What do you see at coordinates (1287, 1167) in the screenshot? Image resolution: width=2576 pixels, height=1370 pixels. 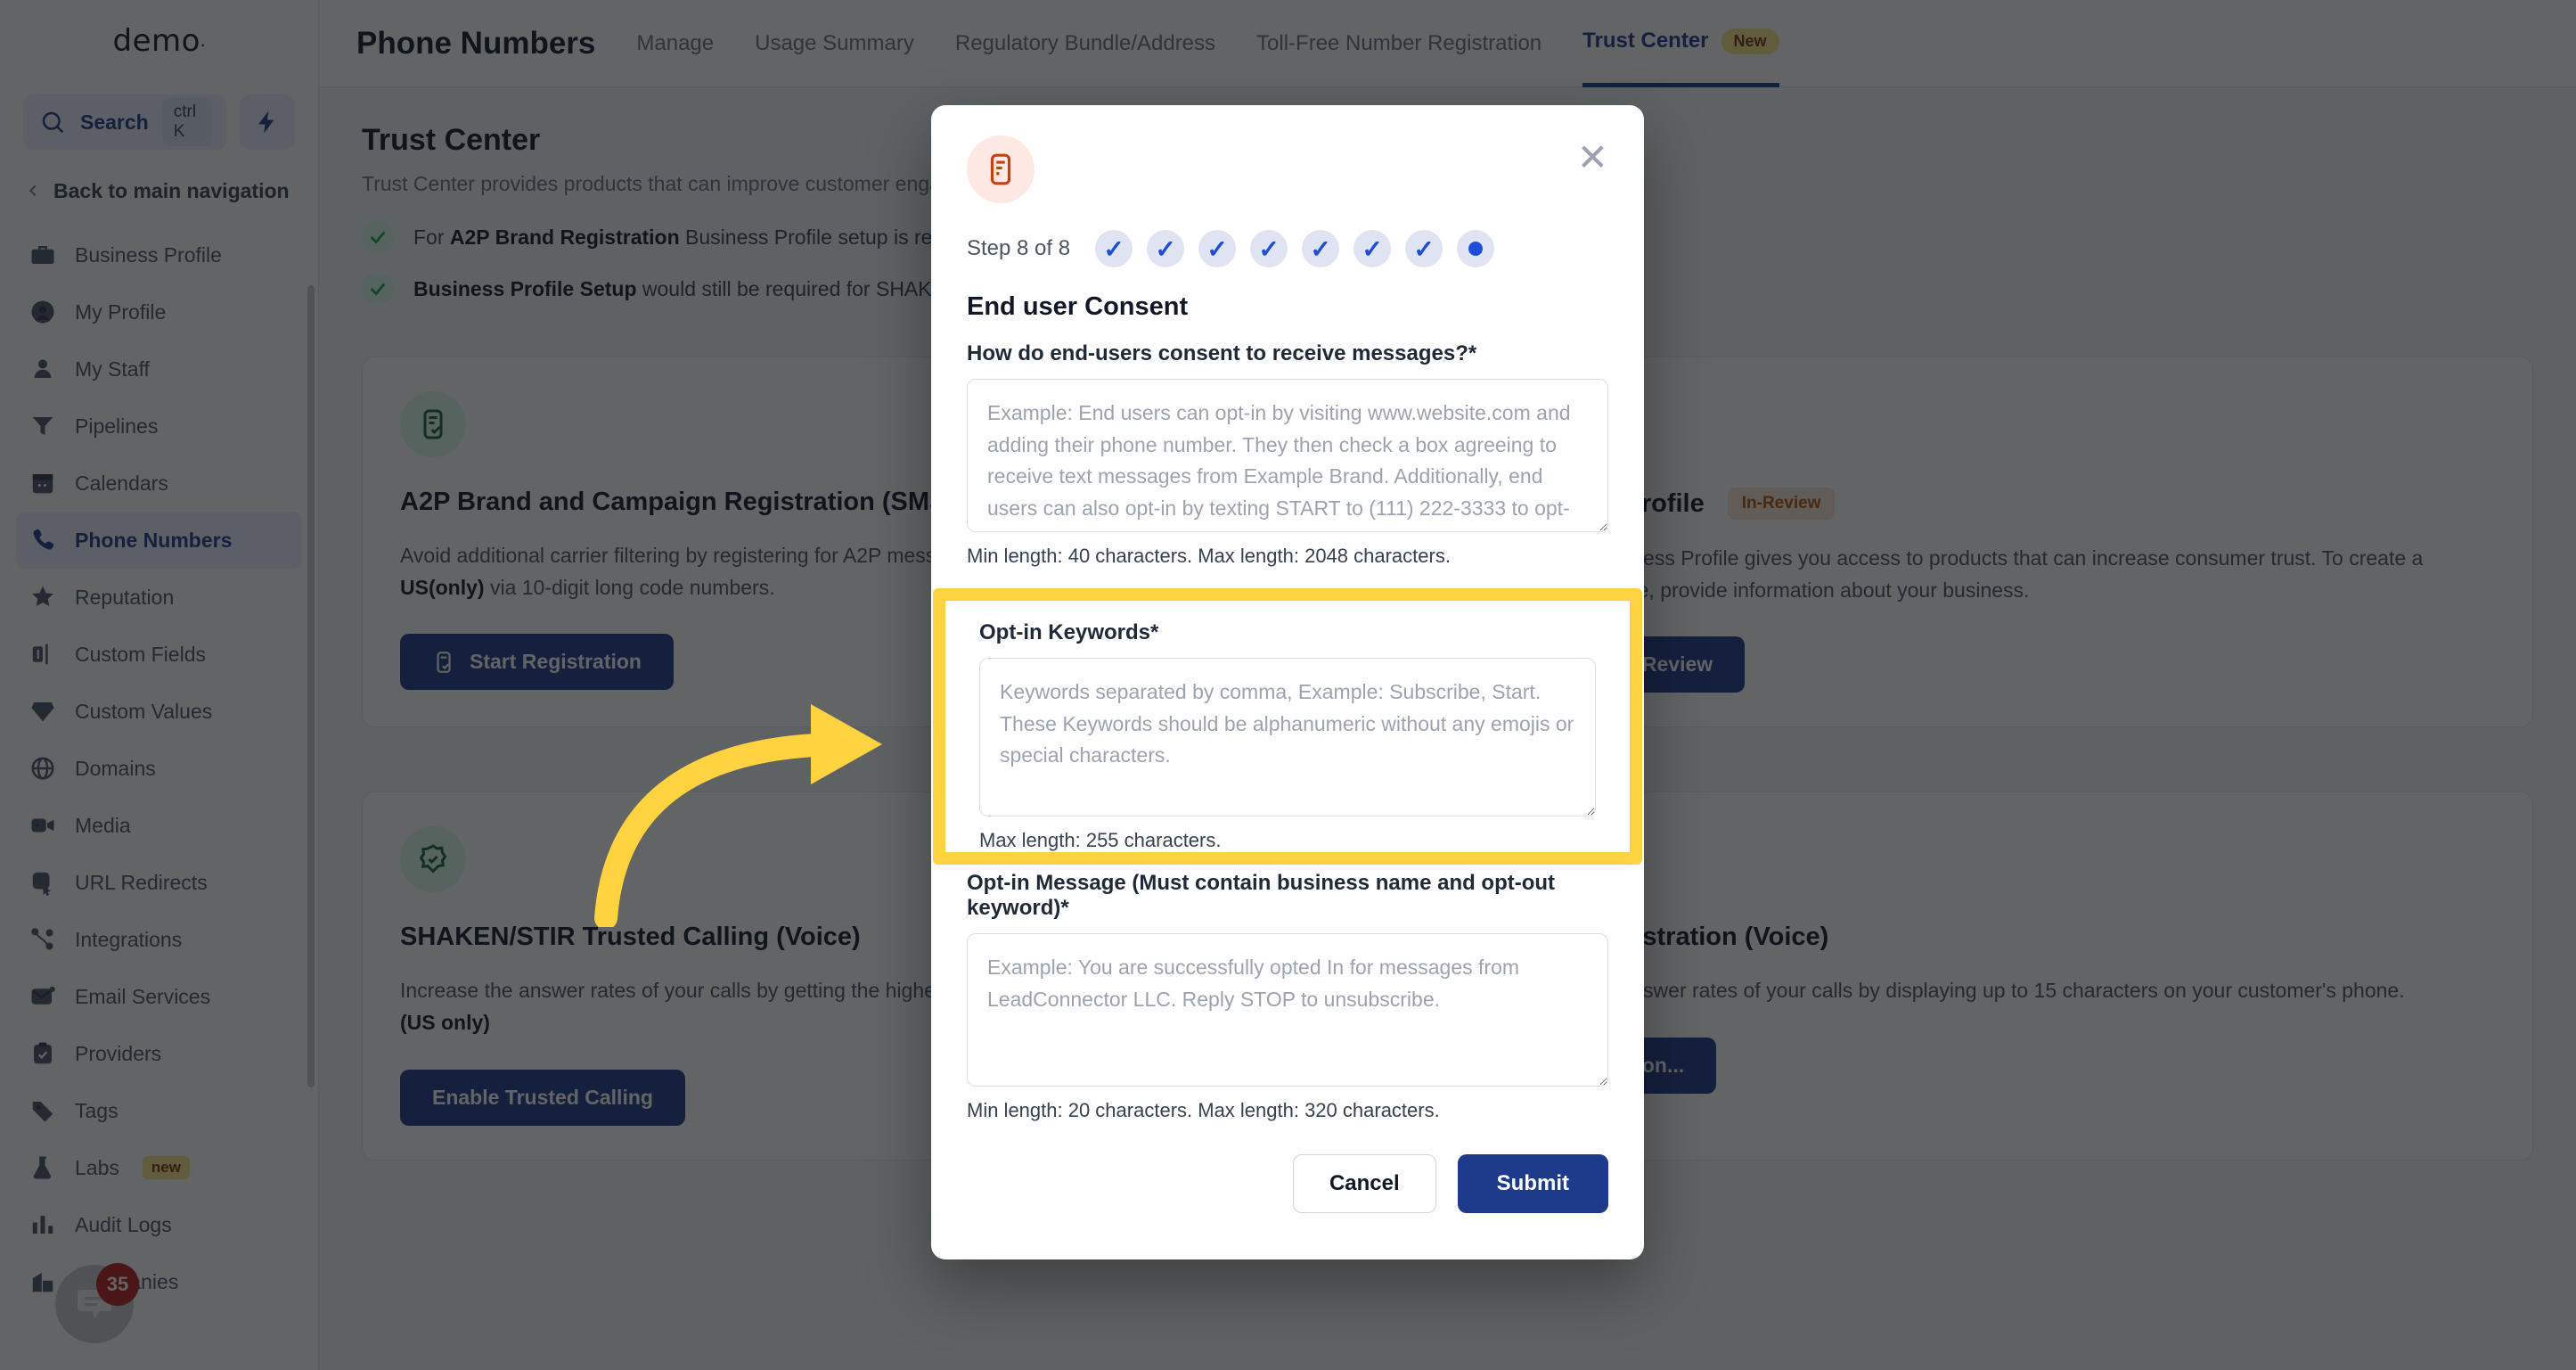 I see `modal-footer: Cancel Submit` at bounding box center [1287, 1167].